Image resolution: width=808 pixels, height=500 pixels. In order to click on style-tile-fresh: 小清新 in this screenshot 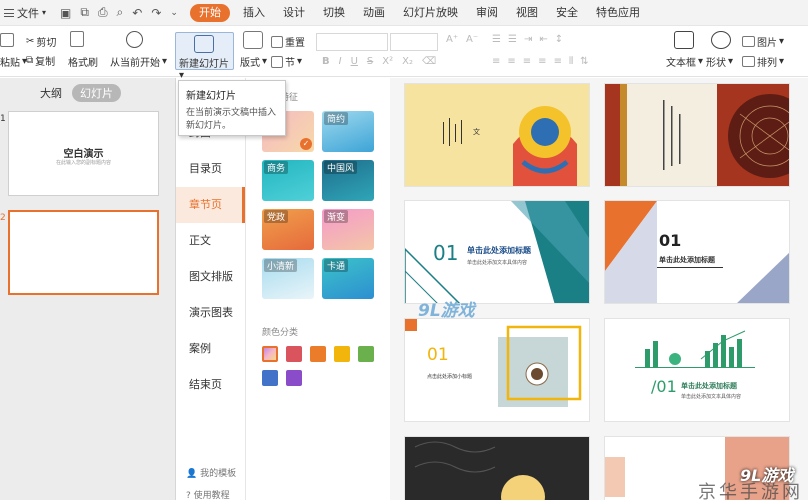, I will do `click(288, 278)`.